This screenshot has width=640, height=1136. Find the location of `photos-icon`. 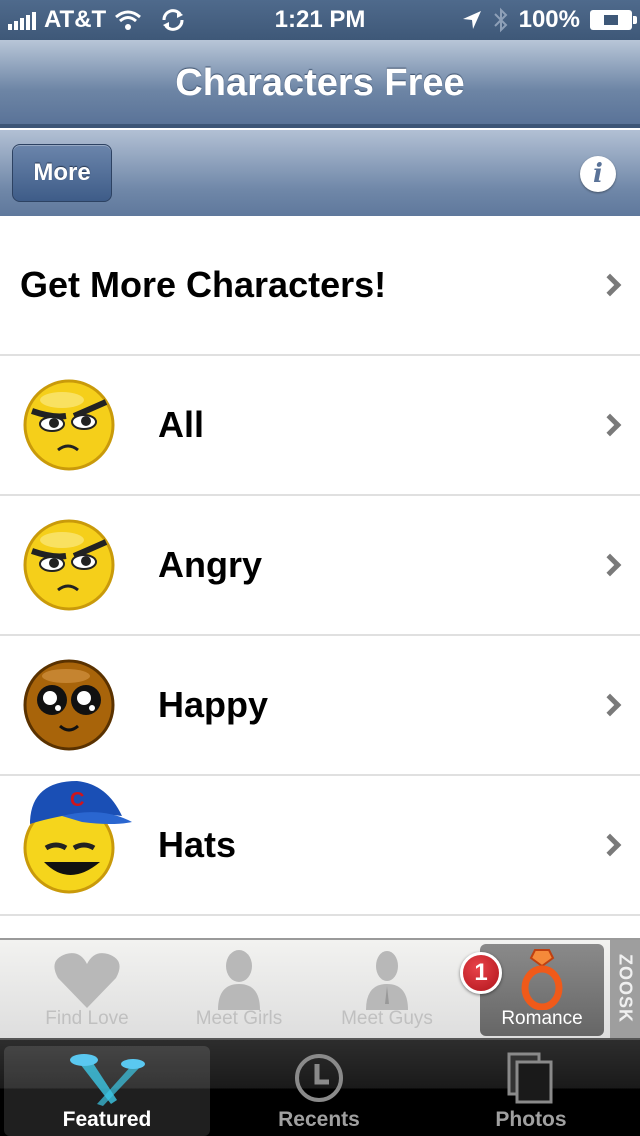

photos-icon is located at coordinates (530, 1078).